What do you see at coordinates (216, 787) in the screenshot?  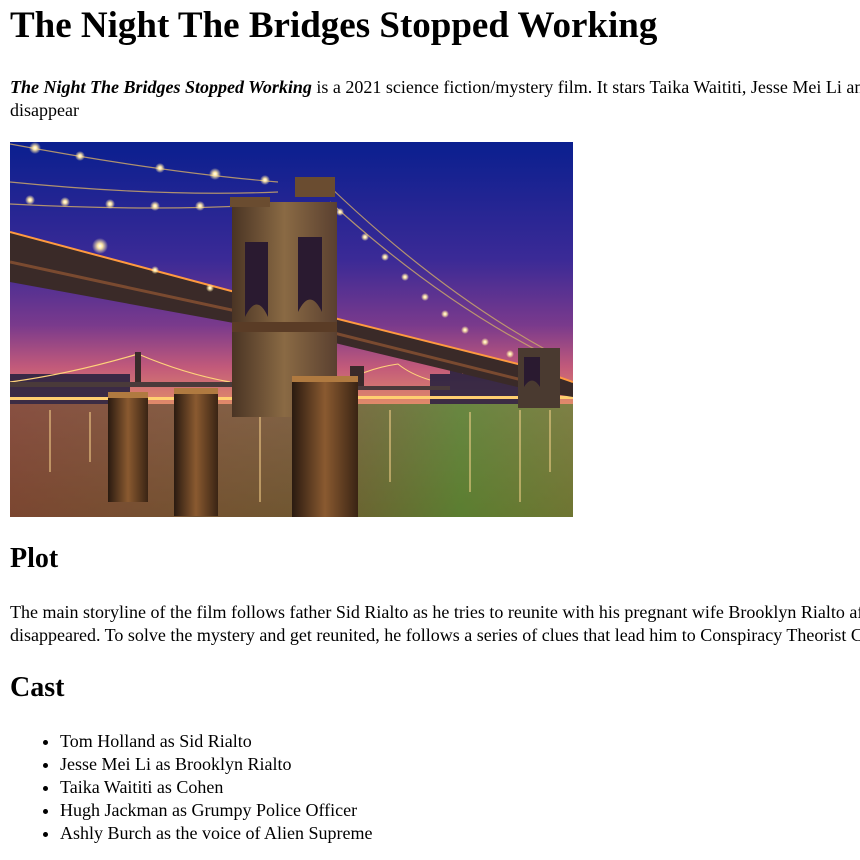 I see `cast-list-item: Taika Waititi as Cohen` at bounding box center [216, 787].